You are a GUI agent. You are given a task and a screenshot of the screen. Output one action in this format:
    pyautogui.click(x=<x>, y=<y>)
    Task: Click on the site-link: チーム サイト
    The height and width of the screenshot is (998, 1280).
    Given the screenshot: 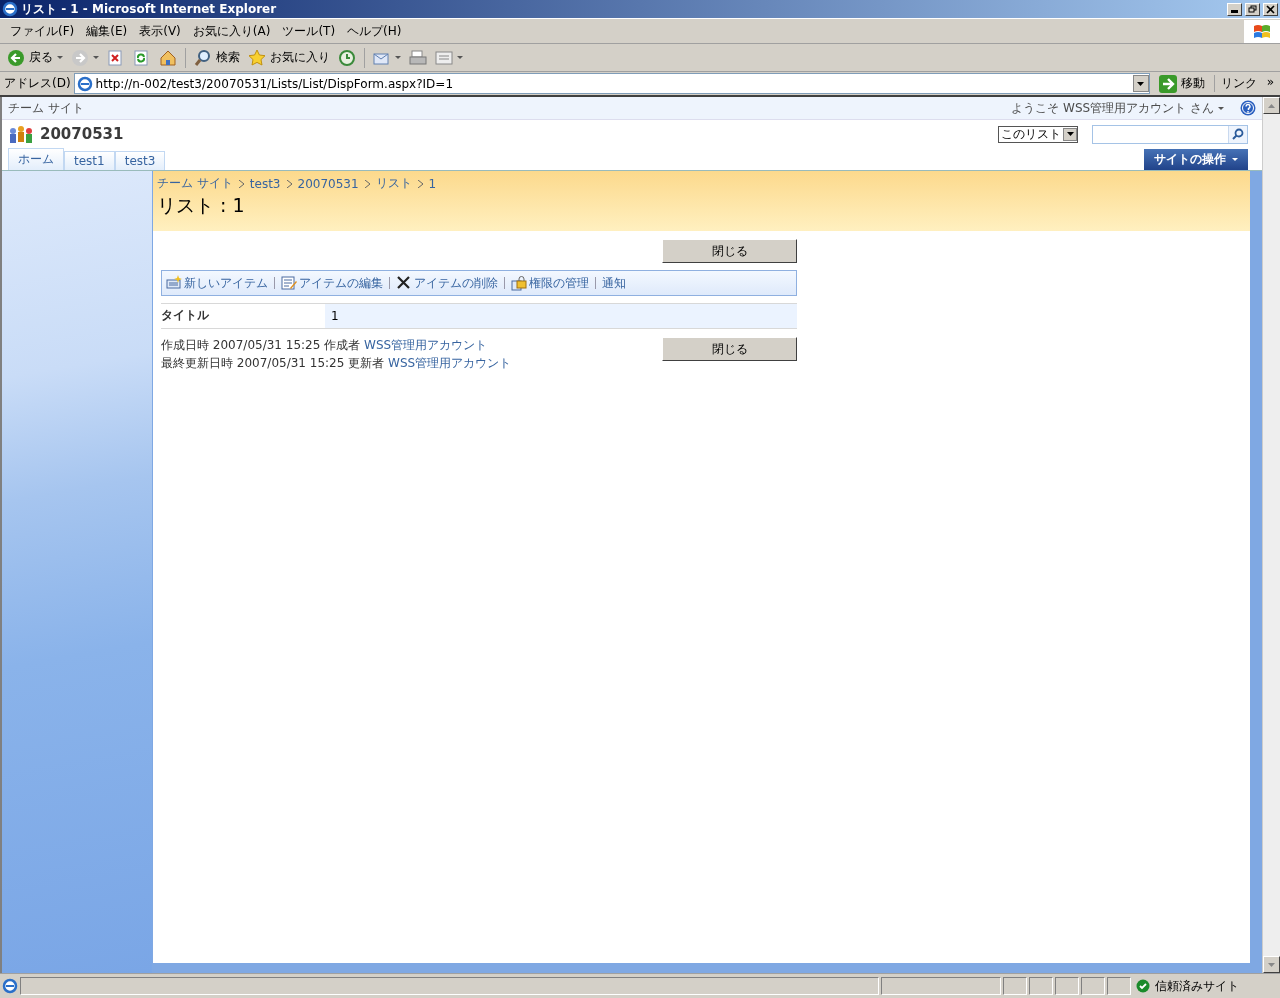 What is the action you would take?
    pyautogui.click(x=46, y=108)
    